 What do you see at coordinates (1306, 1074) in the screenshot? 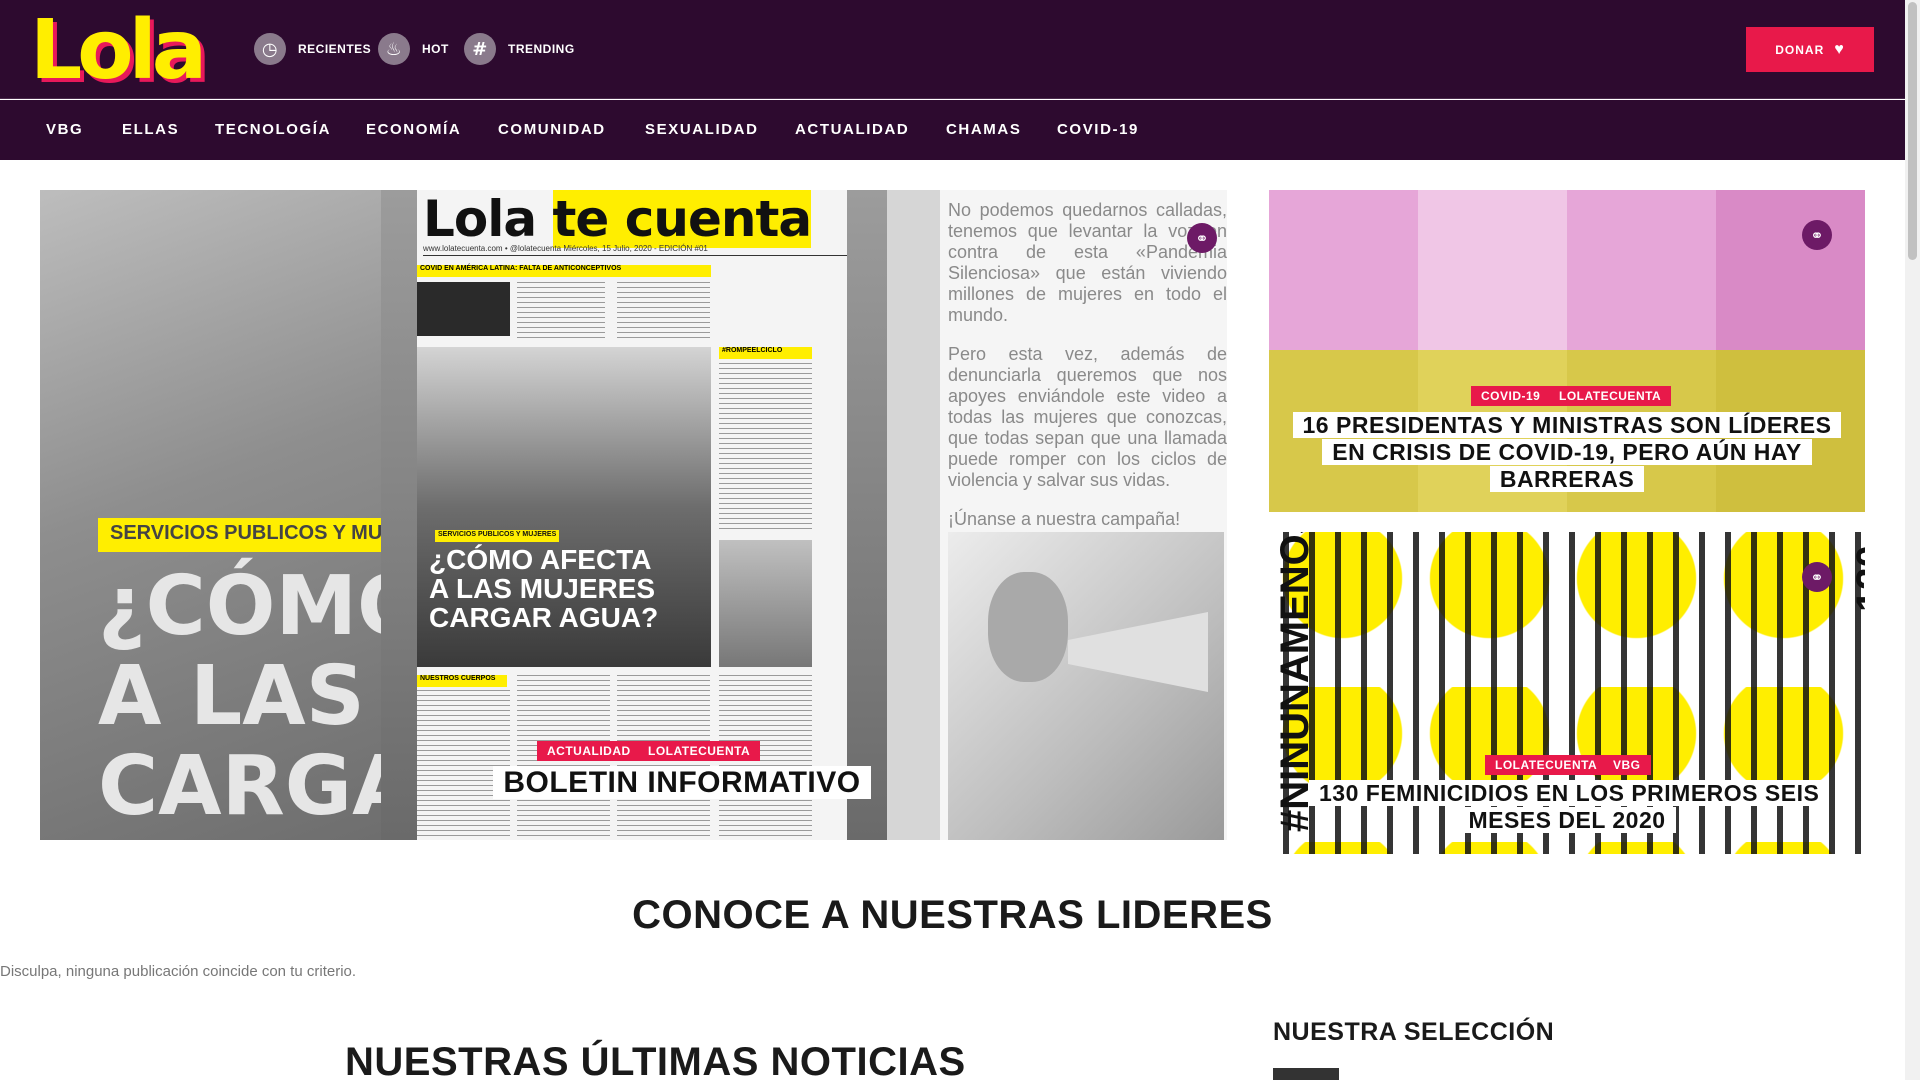
I see `selection-thumbnail` at bounding box center [1306, 1074].